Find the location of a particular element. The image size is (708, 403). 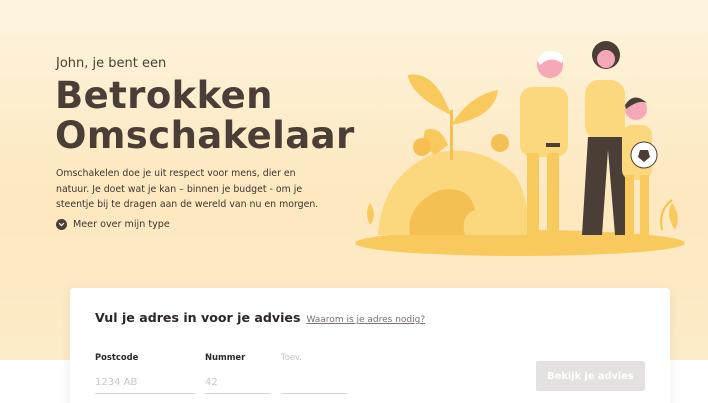

number-field: Nummer is located at coordinates (238, 373).